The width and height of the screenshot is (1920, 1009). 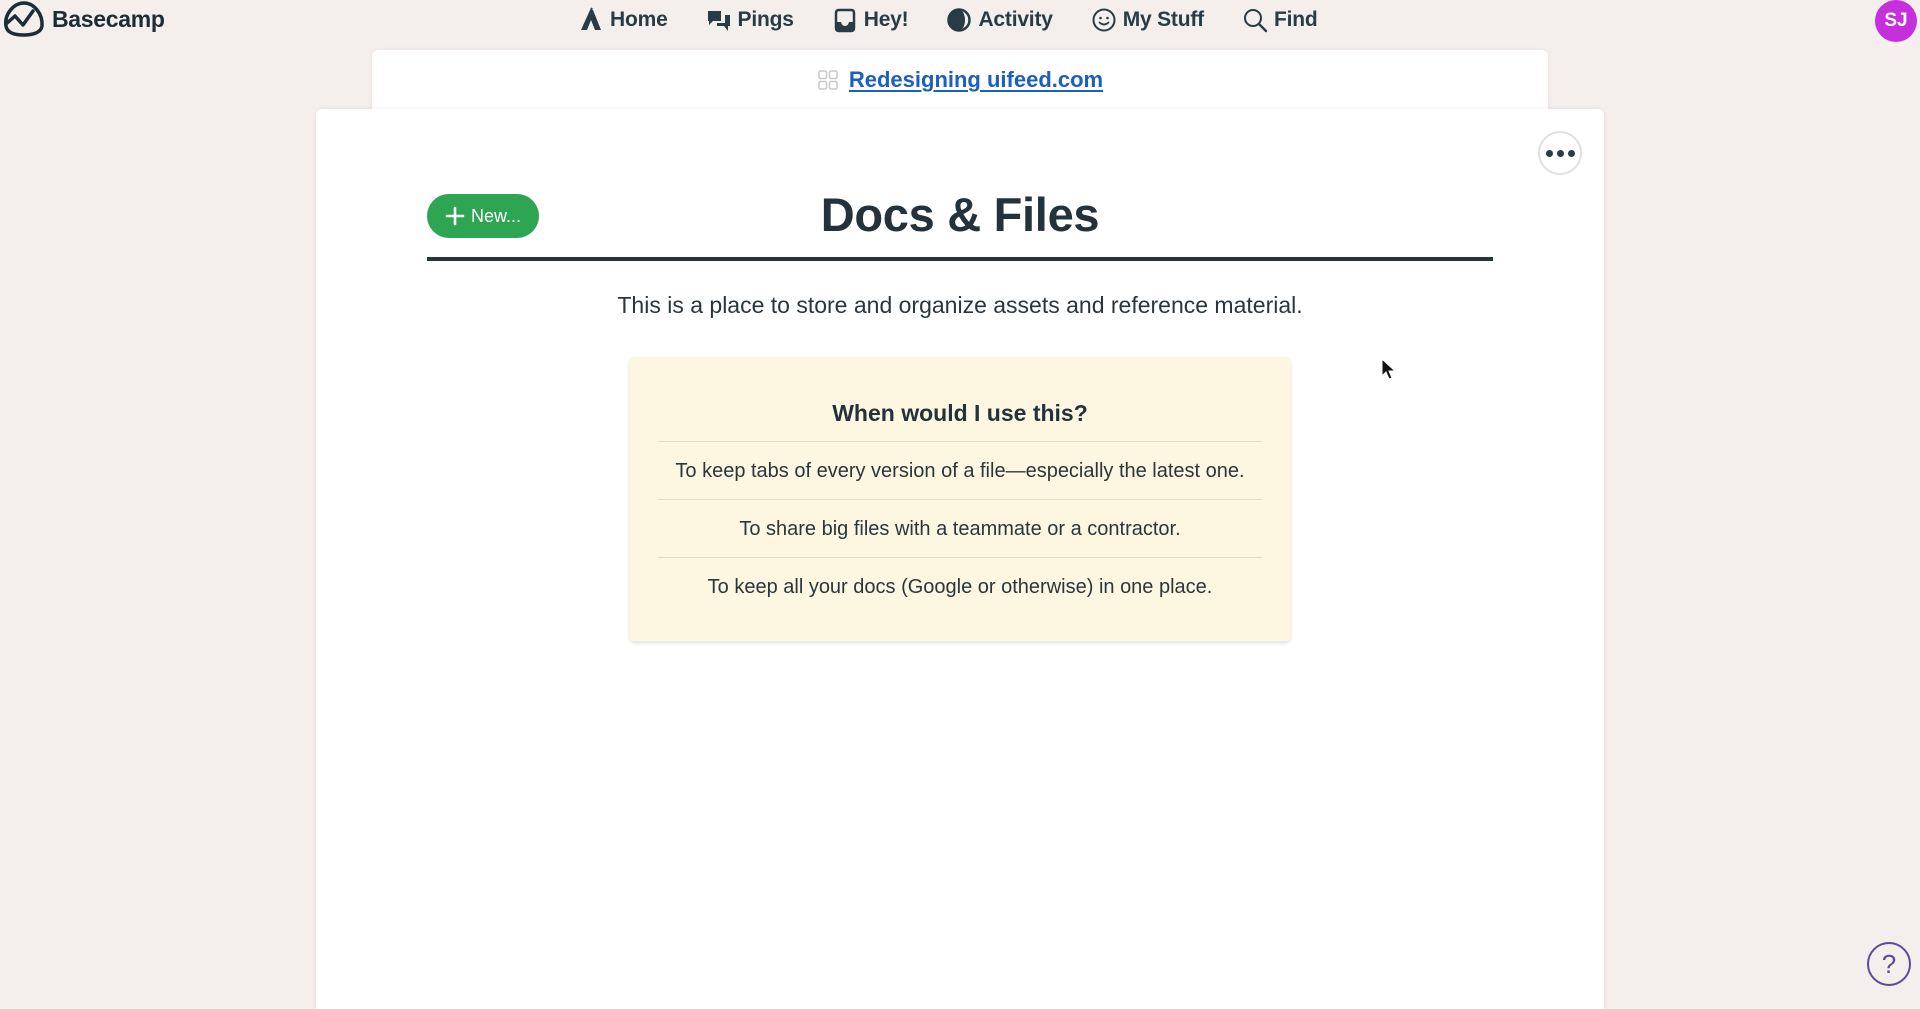 I want to click on half-moon-icon, so click(x=959, y=20).